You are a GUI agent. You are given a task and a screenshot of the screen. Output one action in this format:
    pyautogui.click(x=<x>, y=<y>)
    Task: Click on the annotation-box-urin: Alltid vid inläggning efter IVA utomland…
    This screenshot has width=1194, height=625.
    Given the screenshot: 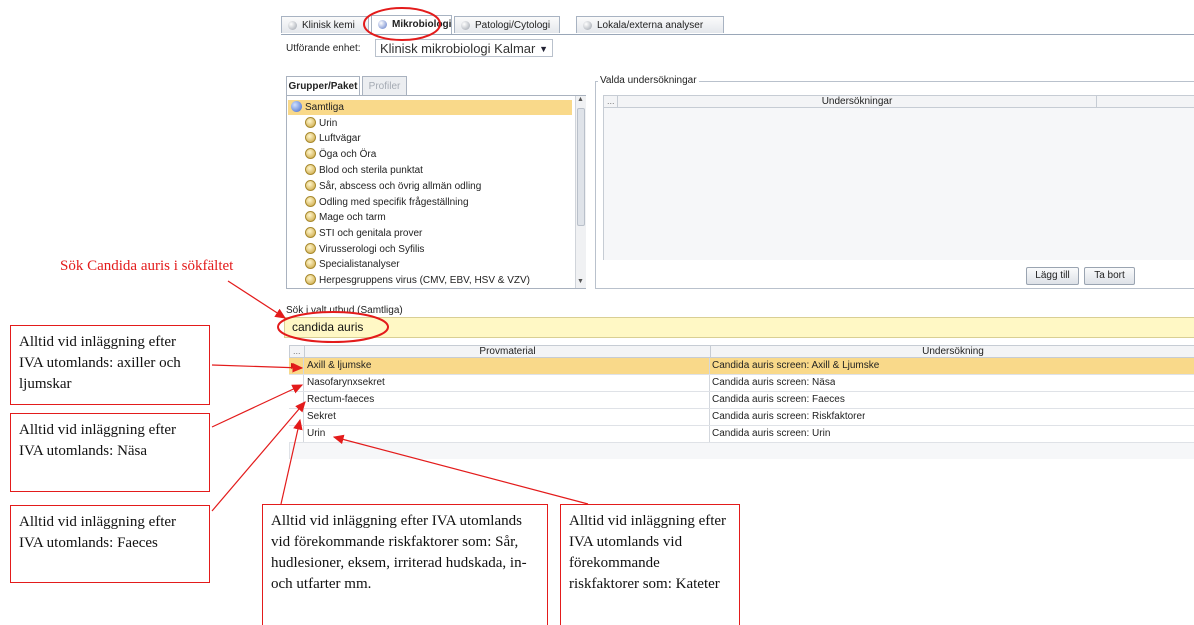 What is the action you would take?
    pyautogui.click(x=650, y=564)
    